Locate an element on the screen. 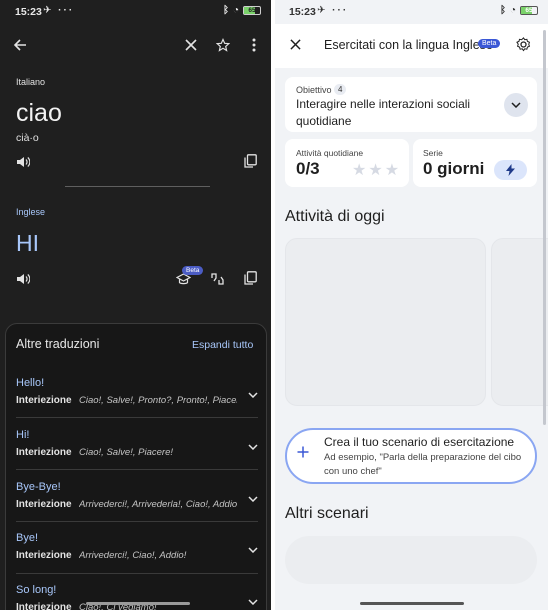 This screenshot has width=548, height=610. more-vert-icon is located at coordinates (254, 45).